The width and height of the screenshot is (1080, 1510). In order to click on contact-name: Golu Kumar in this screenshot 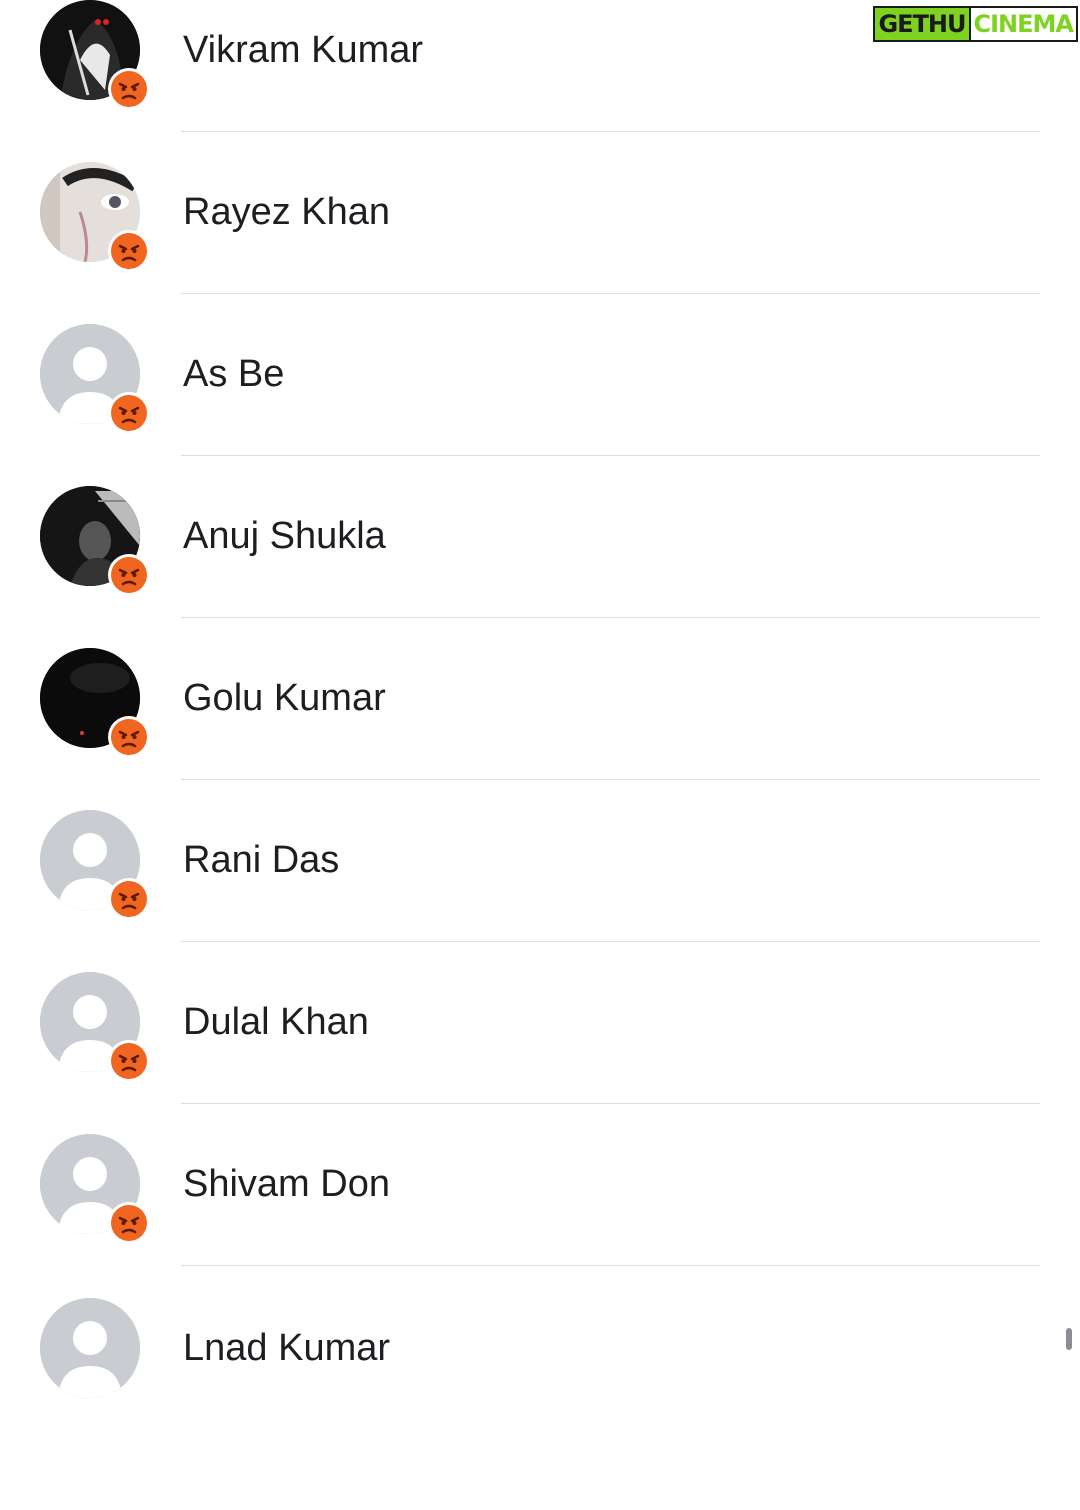, I will do `click(284, 698)`.